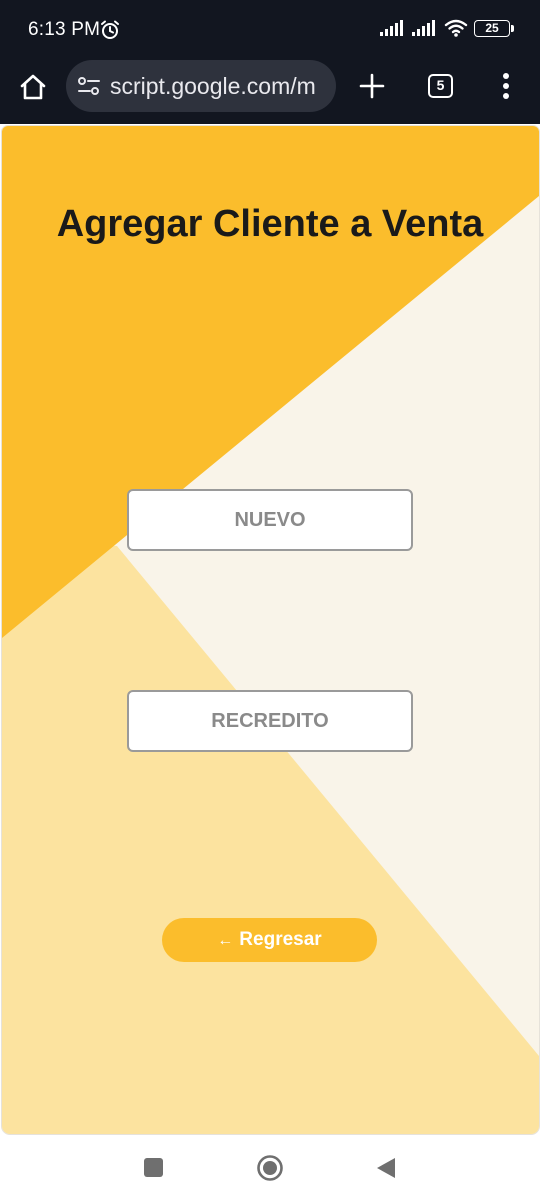  What do you see at coordinates (270, 721) in the screenshot?
I see `recredito-button: RECREDITO` at bounding box center [270, 721].